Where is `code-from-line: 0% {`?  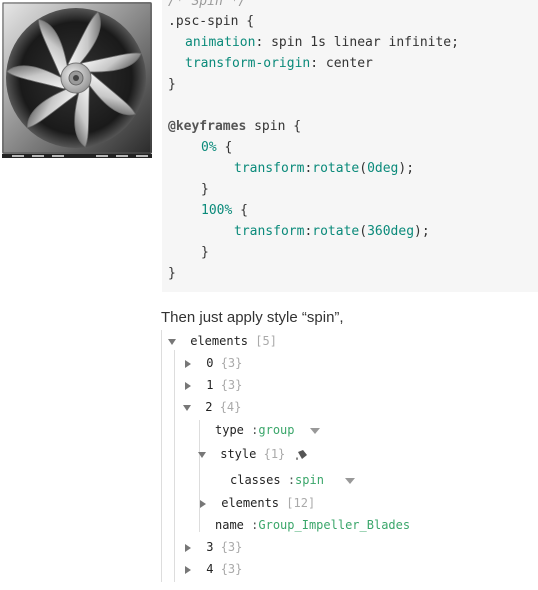
code-from-line: 0% { is located at coordinates (216, 147).